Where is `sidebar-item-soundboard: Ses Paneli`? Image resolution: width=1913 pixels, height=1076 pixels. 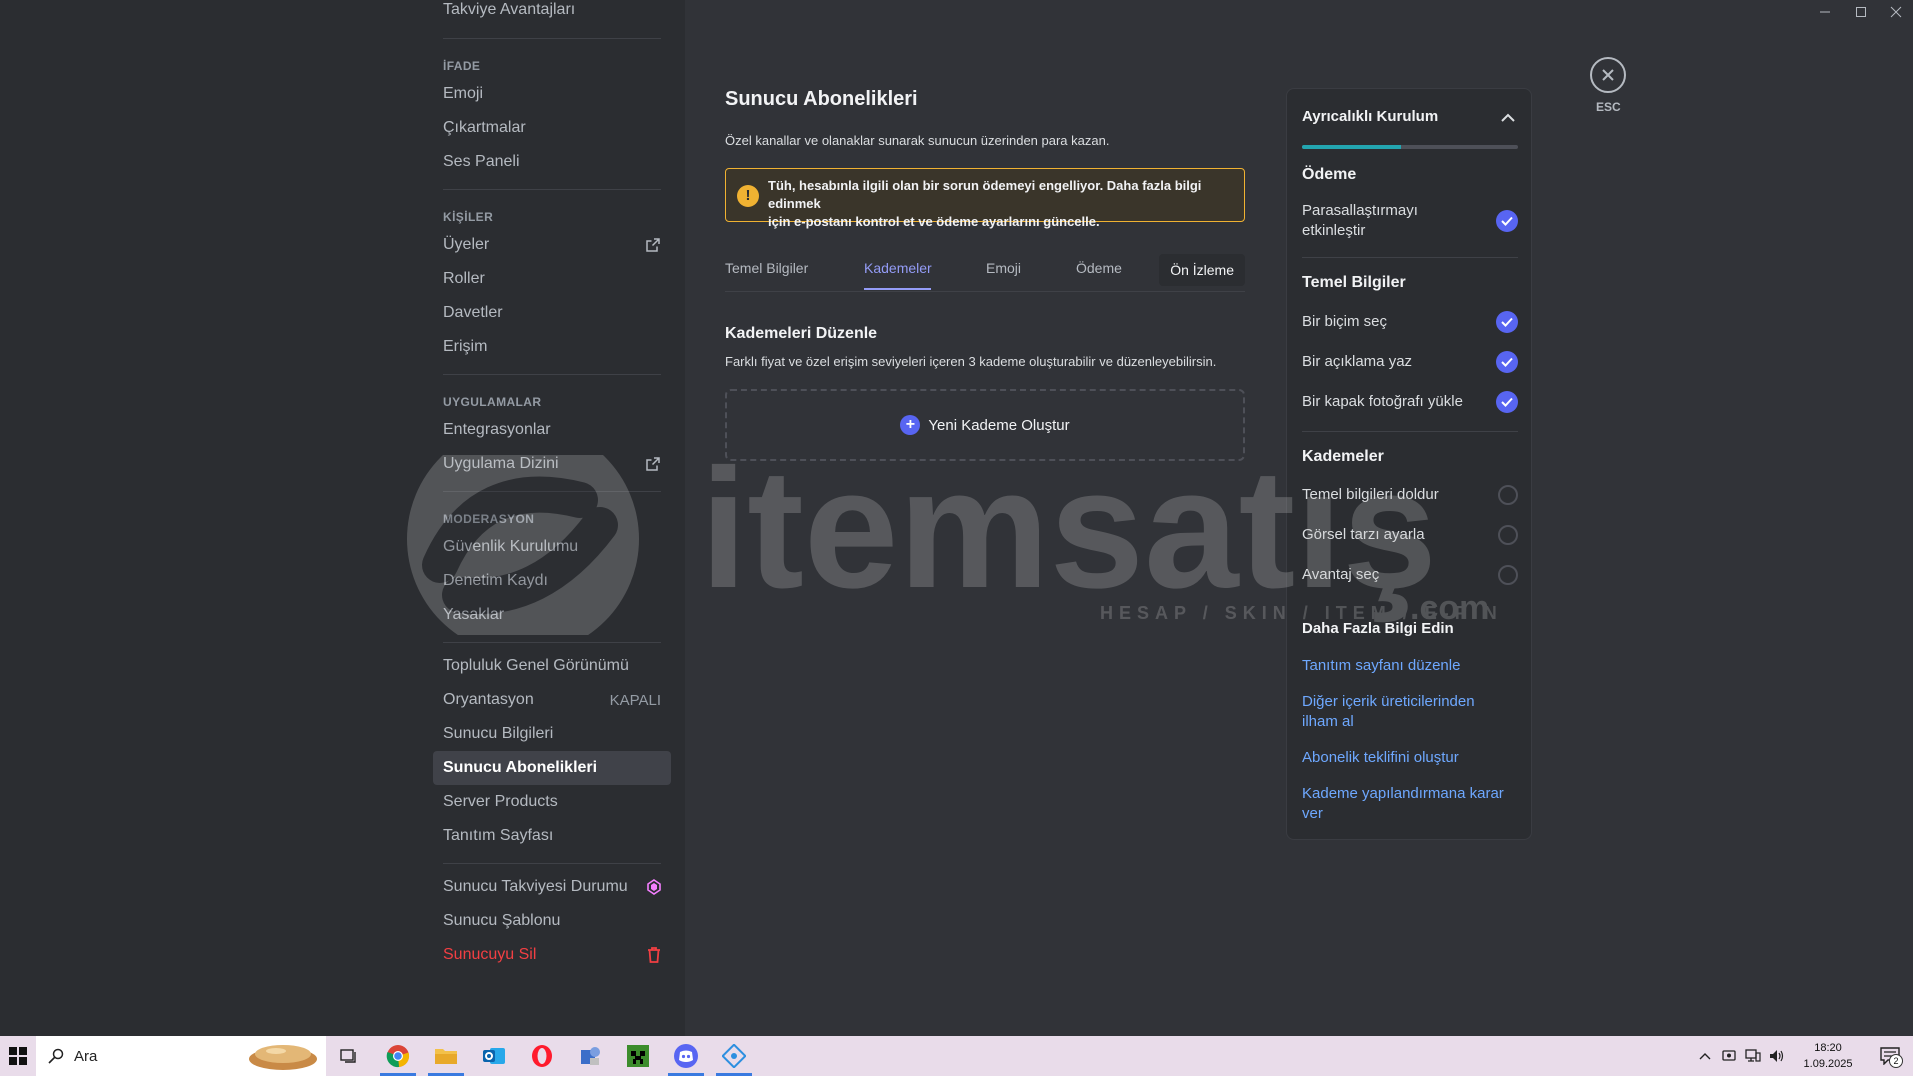 sidebar-item-soundboard: Ses Paneli is located at coordinates (552, 162).